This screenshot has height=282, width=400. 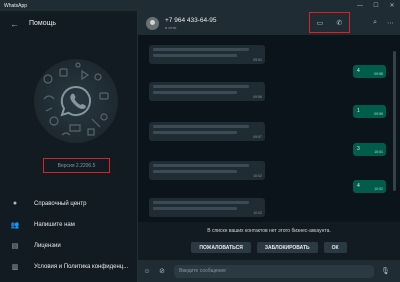 I want to click on maximize-button: ☐, so click(x=376, y=5).